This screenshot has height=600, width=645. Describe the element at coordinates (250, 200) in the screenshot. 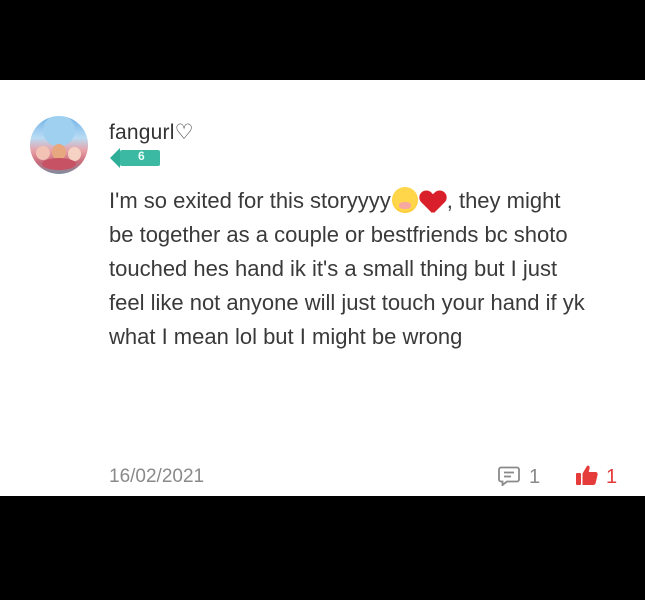

I see `comment-line-1-start: I'm so exited for this storyyyy` at that location.